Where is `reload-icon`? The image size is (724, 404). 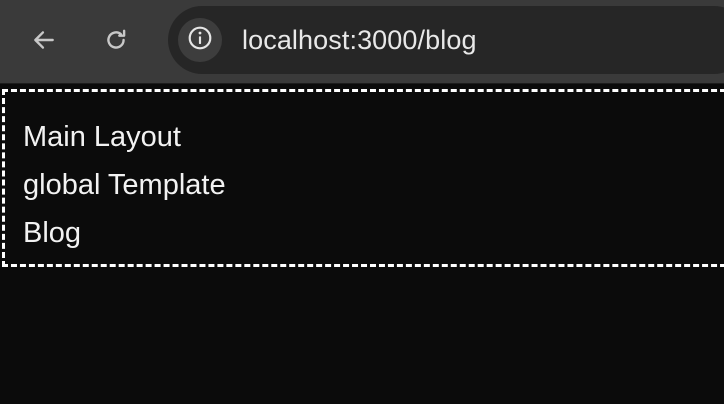
reload-icon is located at coordinates (116, 42).